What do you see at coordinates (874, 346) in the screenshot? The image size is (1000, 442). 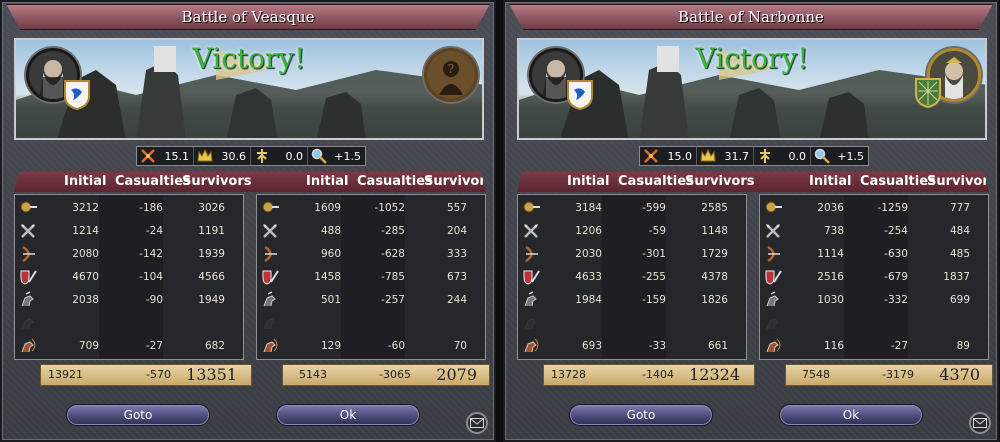 I see `table-row: 116 -27 89` at bounding box center [874, 346].